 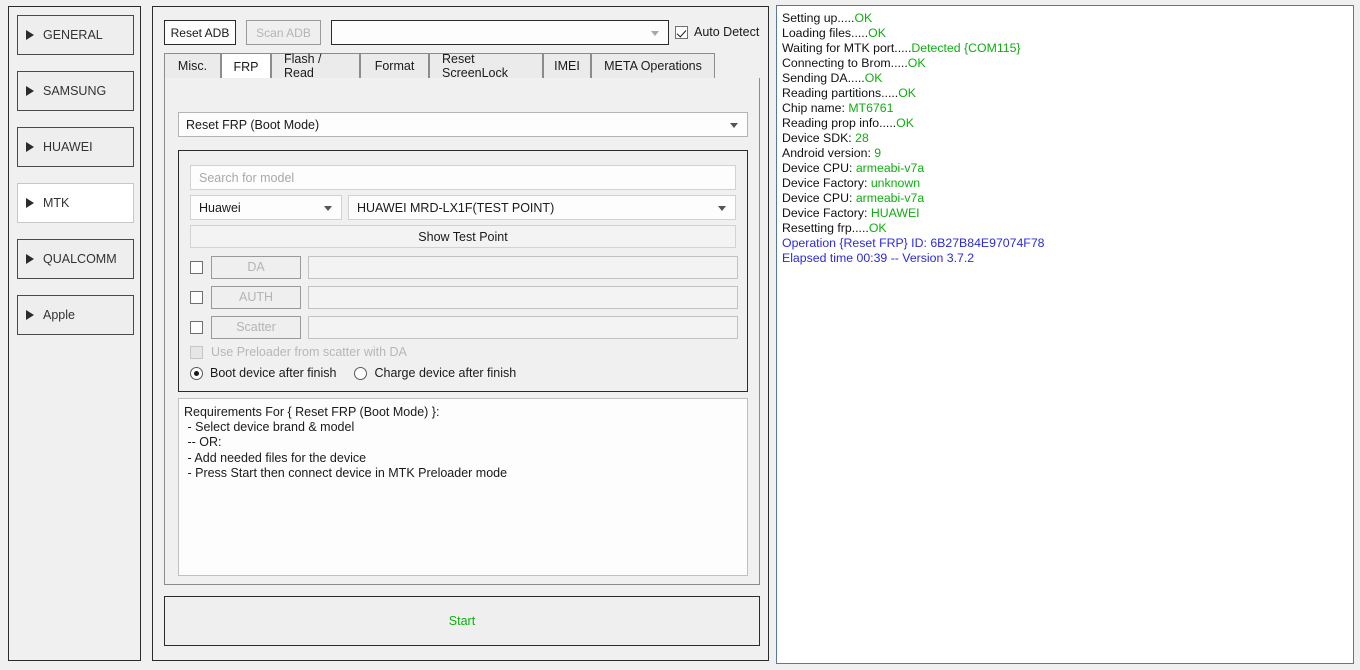 What do you see at coordinates (196, 352) in the screenshot?
I see `use-preloader-checkbox` at bounding box center [196, 352].